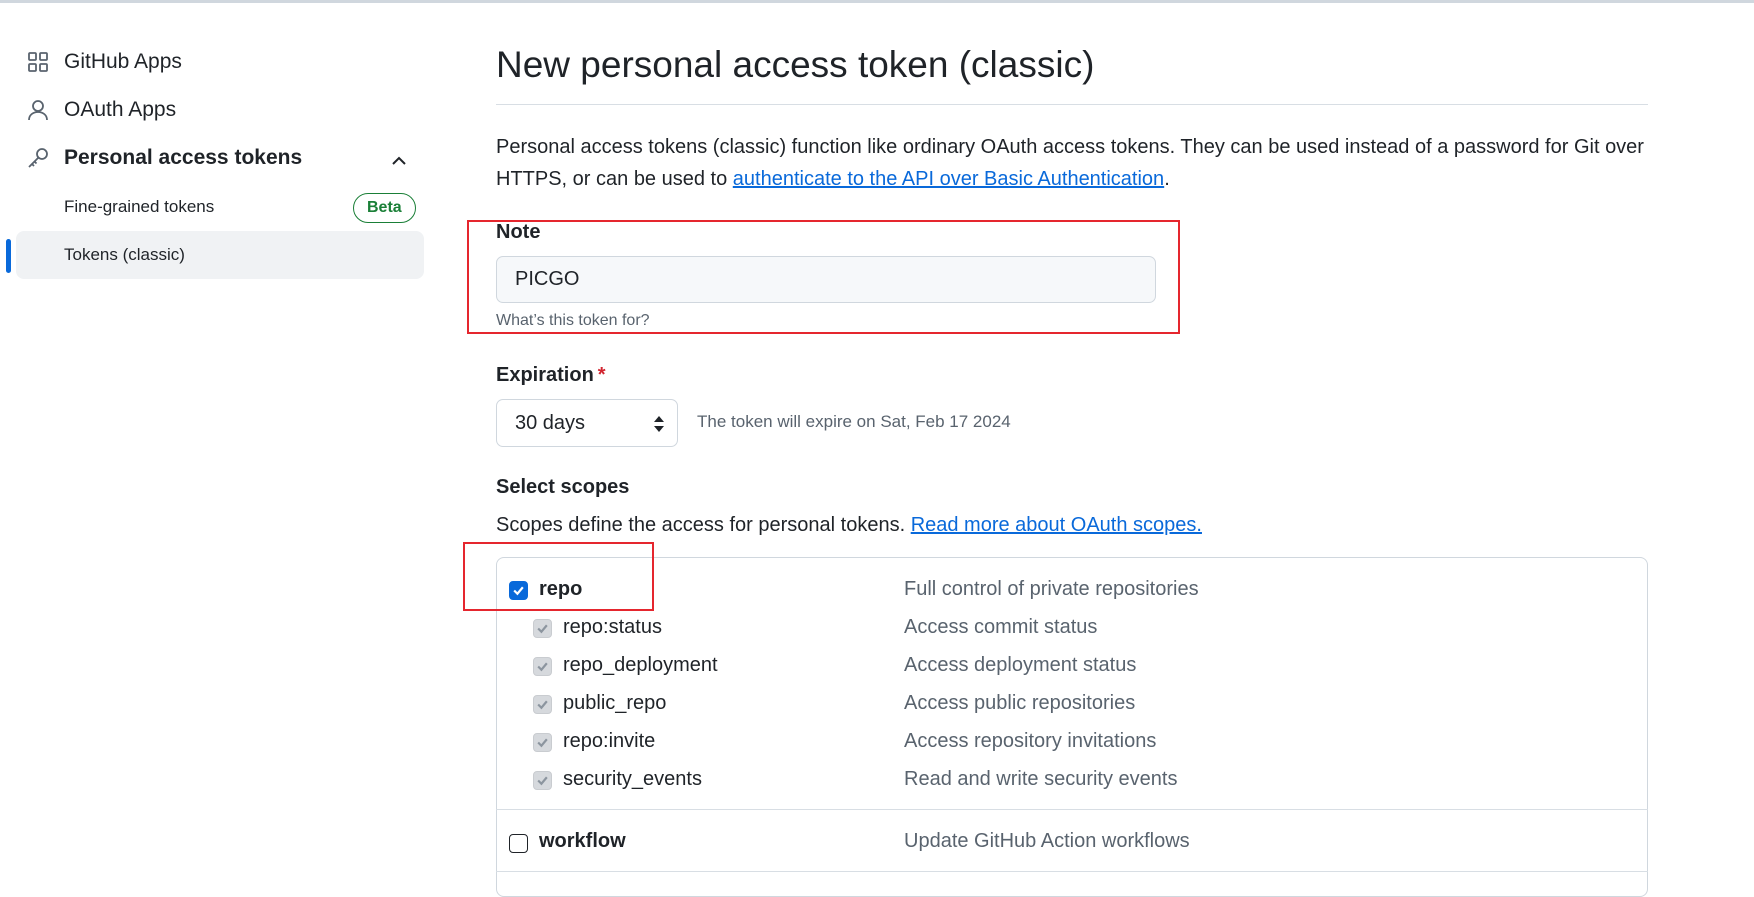 The height and width of the screenshot is (897, 1754). What do you see at coordinates (124, 255) in the screenshot?
I see `sidebar-subitem-tokens-classic: Tokens (classic)` at bounding box center [124, 255].